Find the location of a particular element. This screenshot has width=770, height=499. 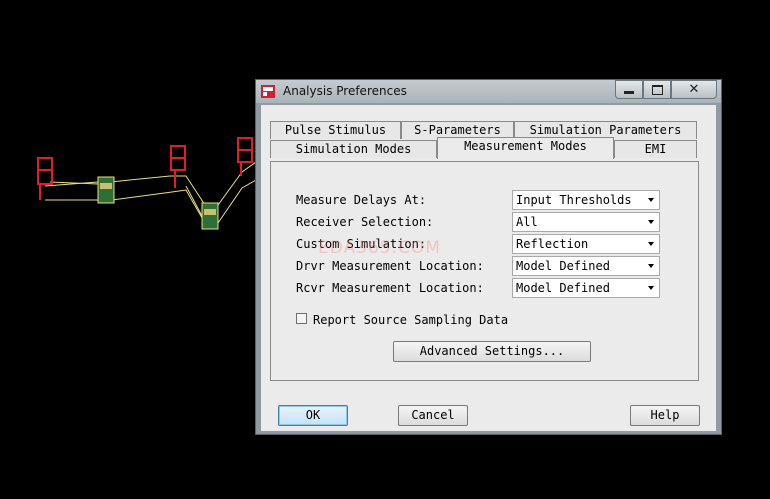

maximize-button is located at coordinates (657, 89).